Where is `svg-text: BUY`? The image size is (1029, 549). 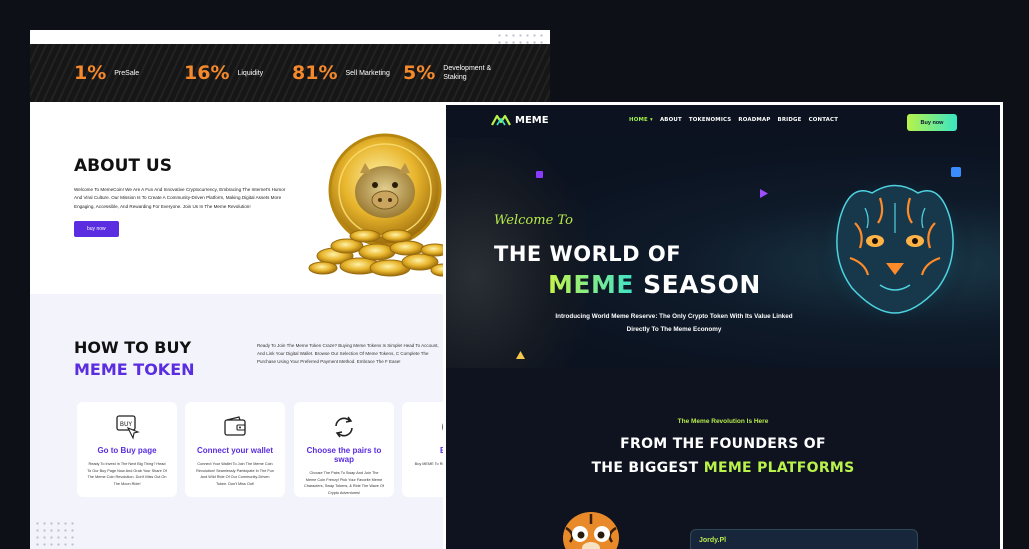 svg-text: BUY is located at coordinates (126, 424).